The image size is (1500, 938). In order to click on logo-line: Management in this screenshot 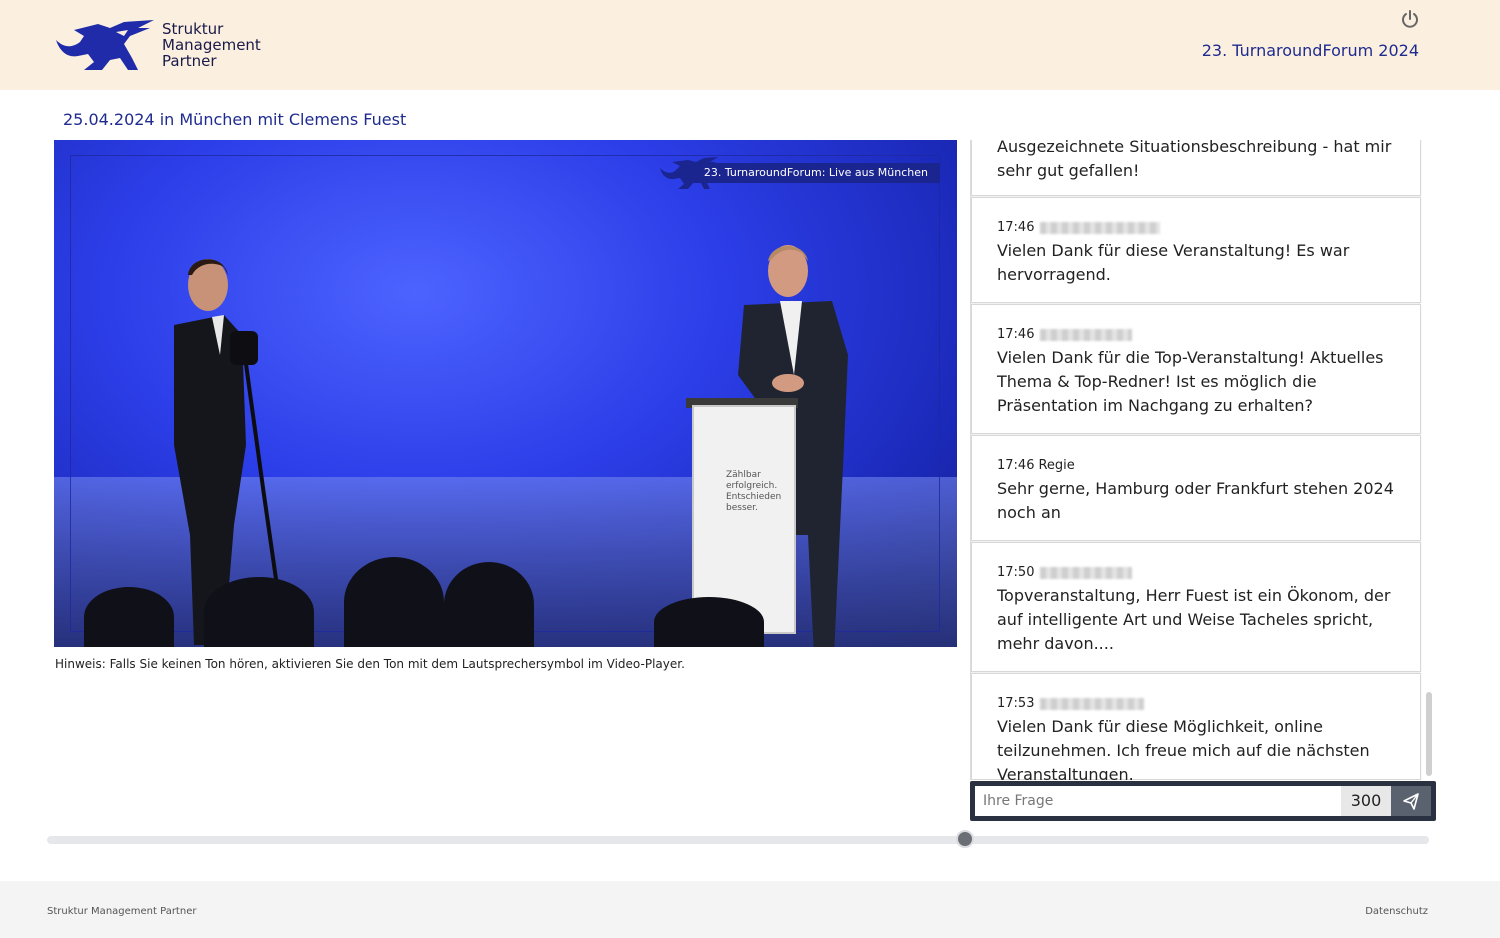, I will do `click(211, 45)`.